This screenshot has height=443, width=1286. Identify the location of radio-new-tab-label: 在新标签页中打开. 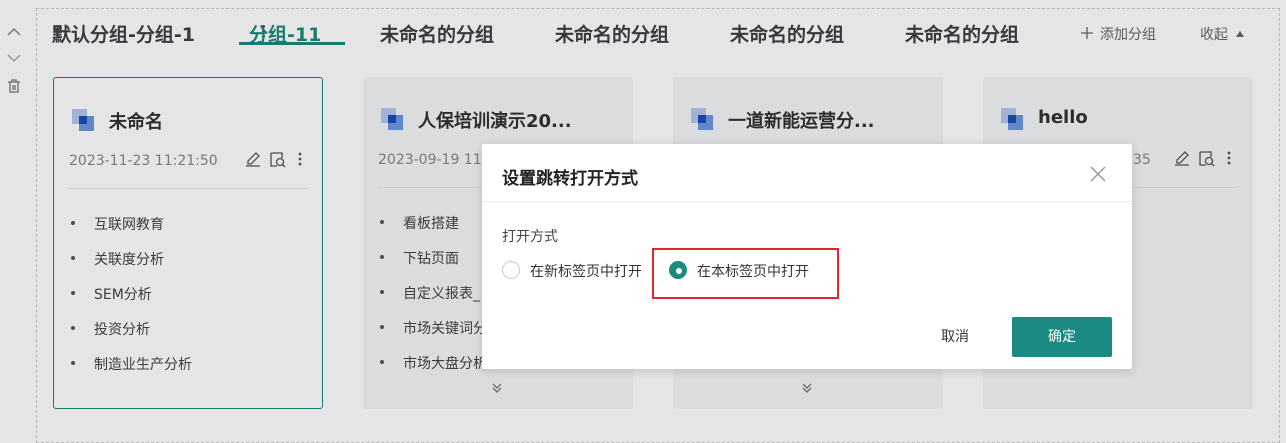
(586, 271).